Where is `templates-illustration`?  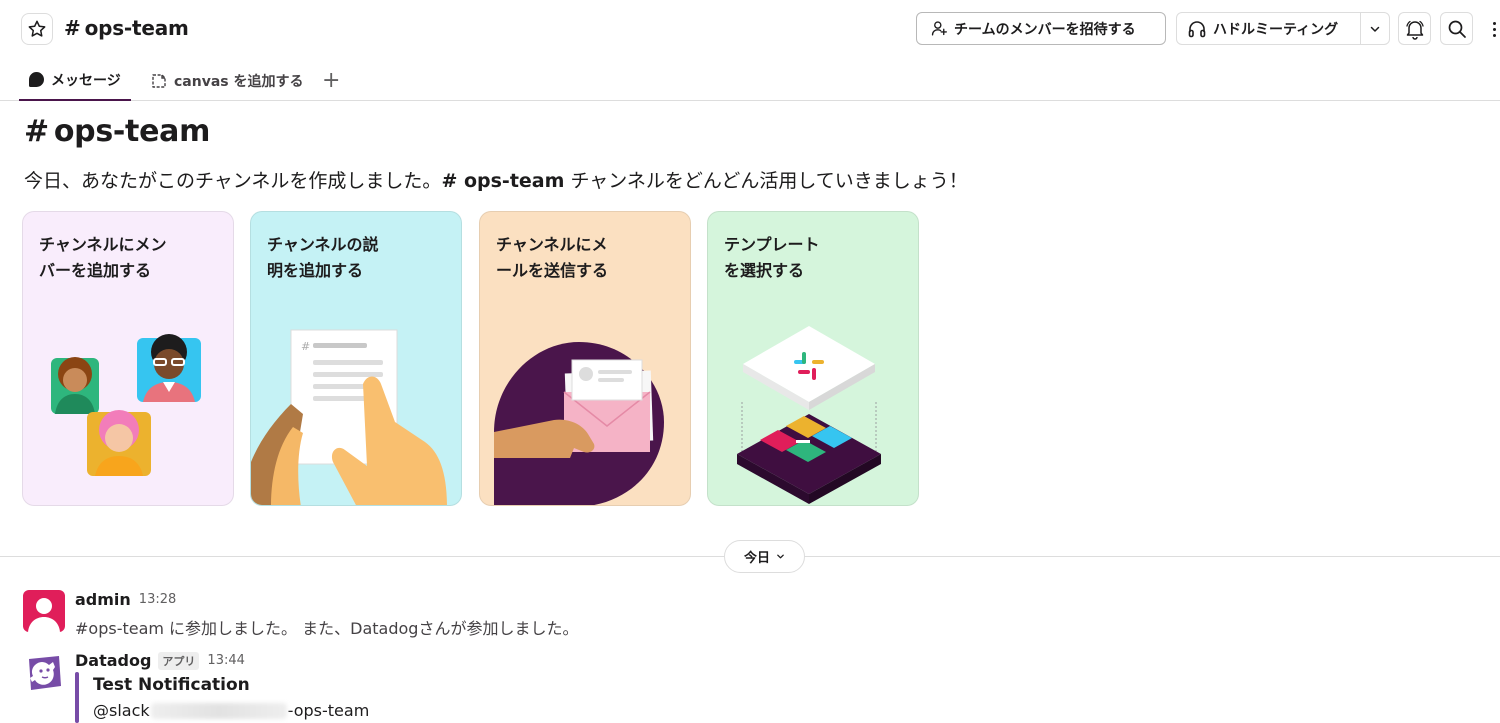
templates-illustration is located at coordinates (809, 415).